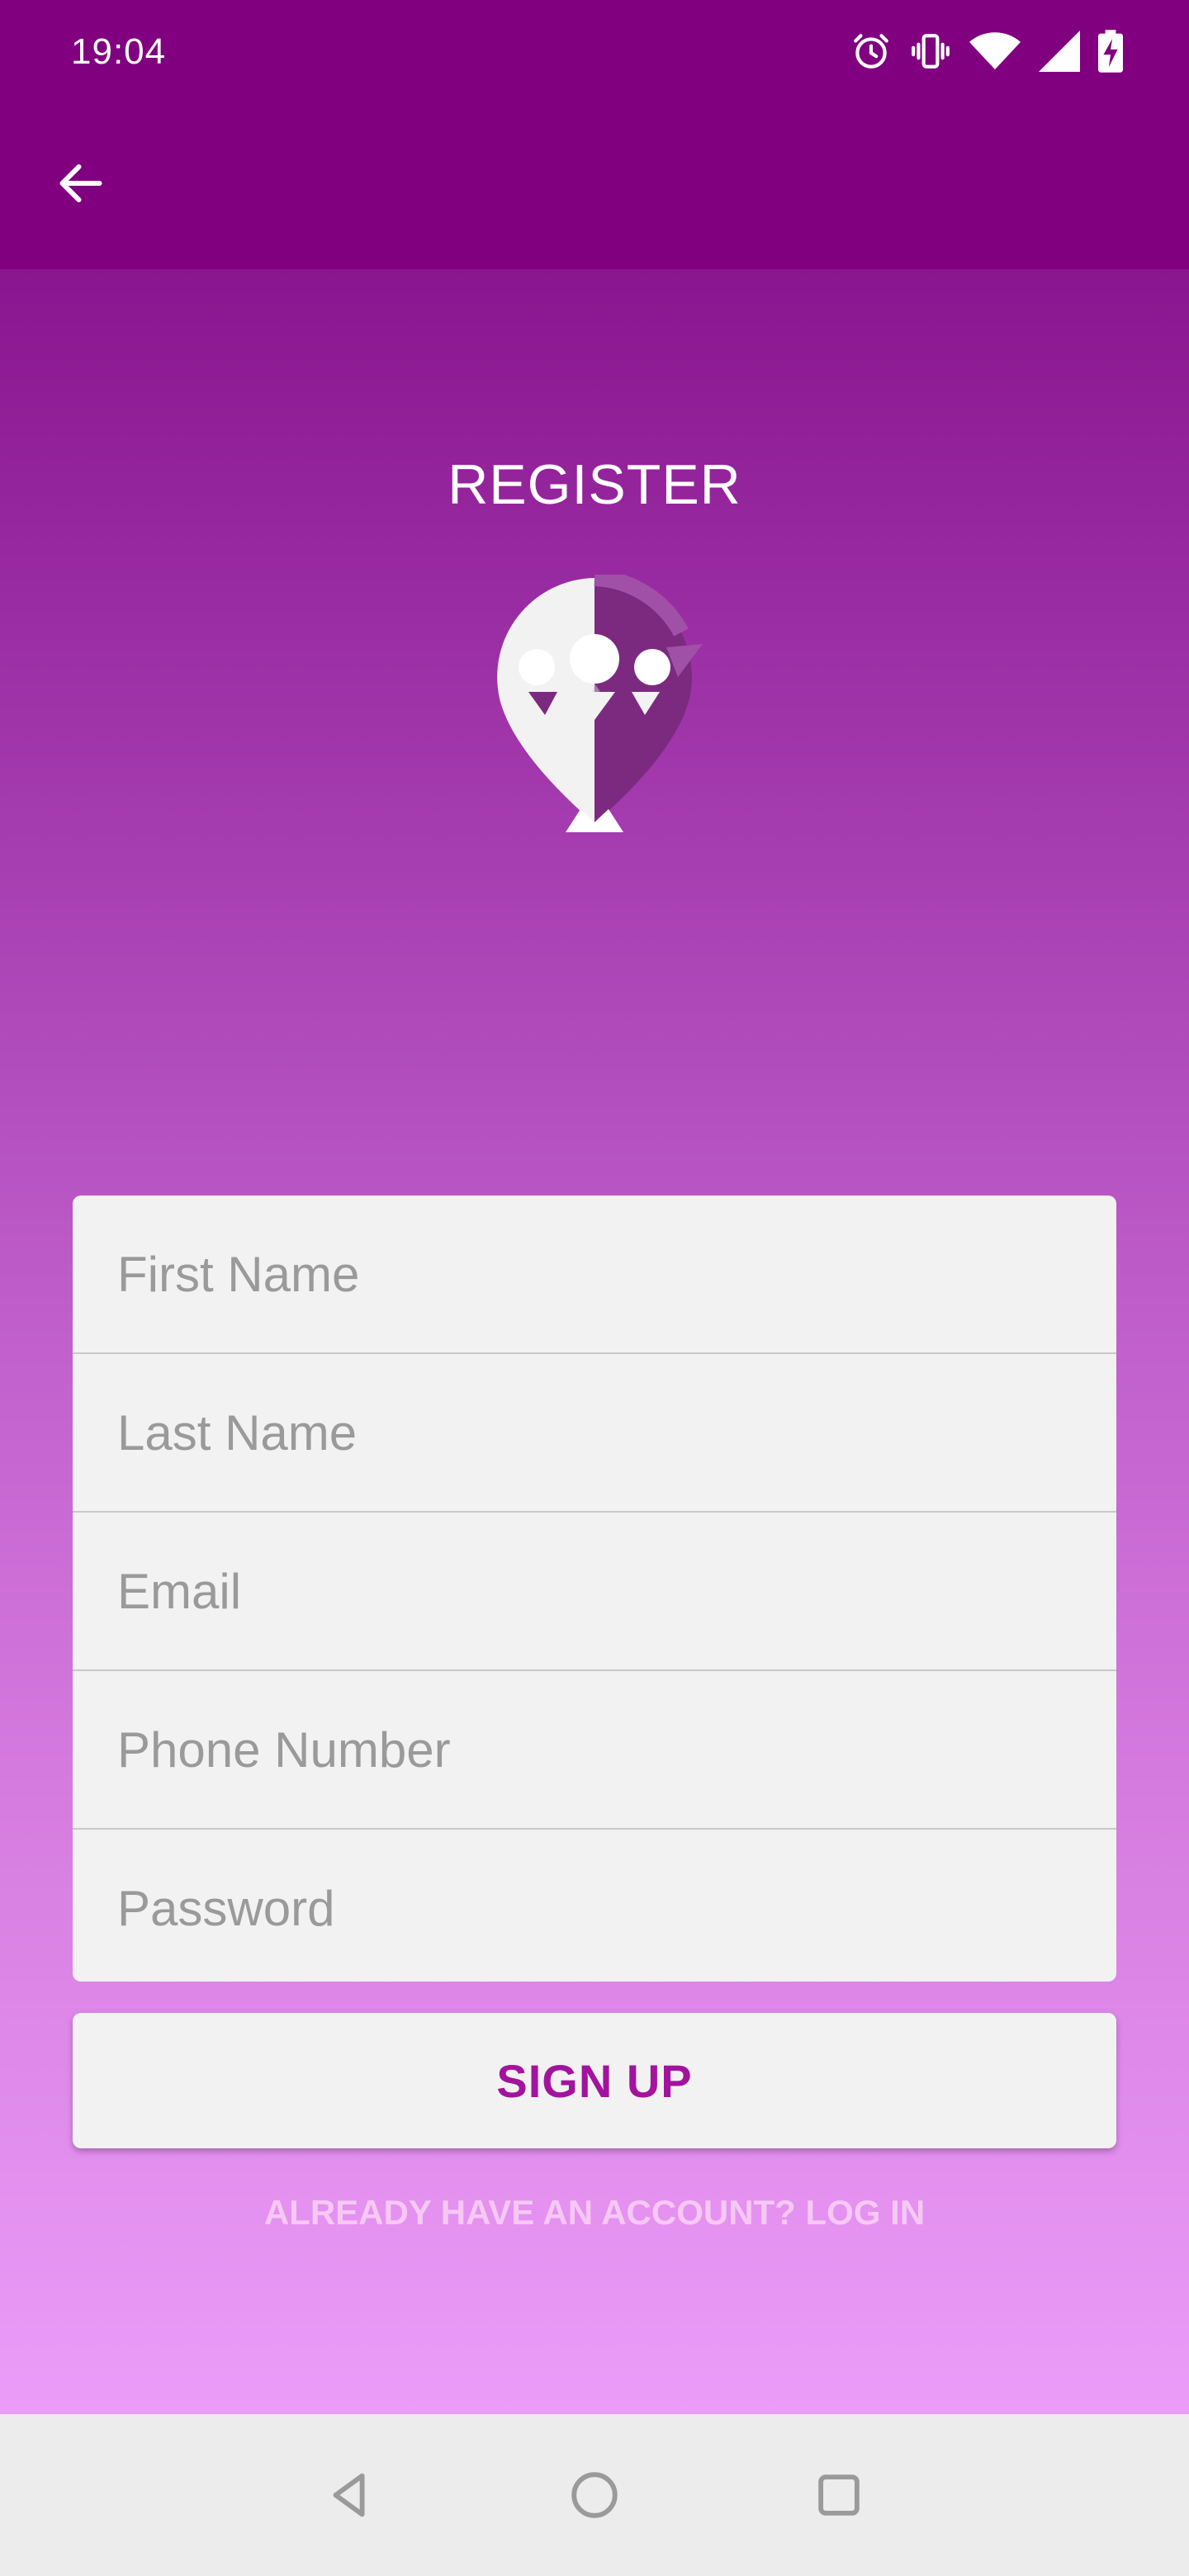 Image resolution: width=1189 pixels, height=2576 pixels. I want to click on last-name-input, so click(594, 1432).